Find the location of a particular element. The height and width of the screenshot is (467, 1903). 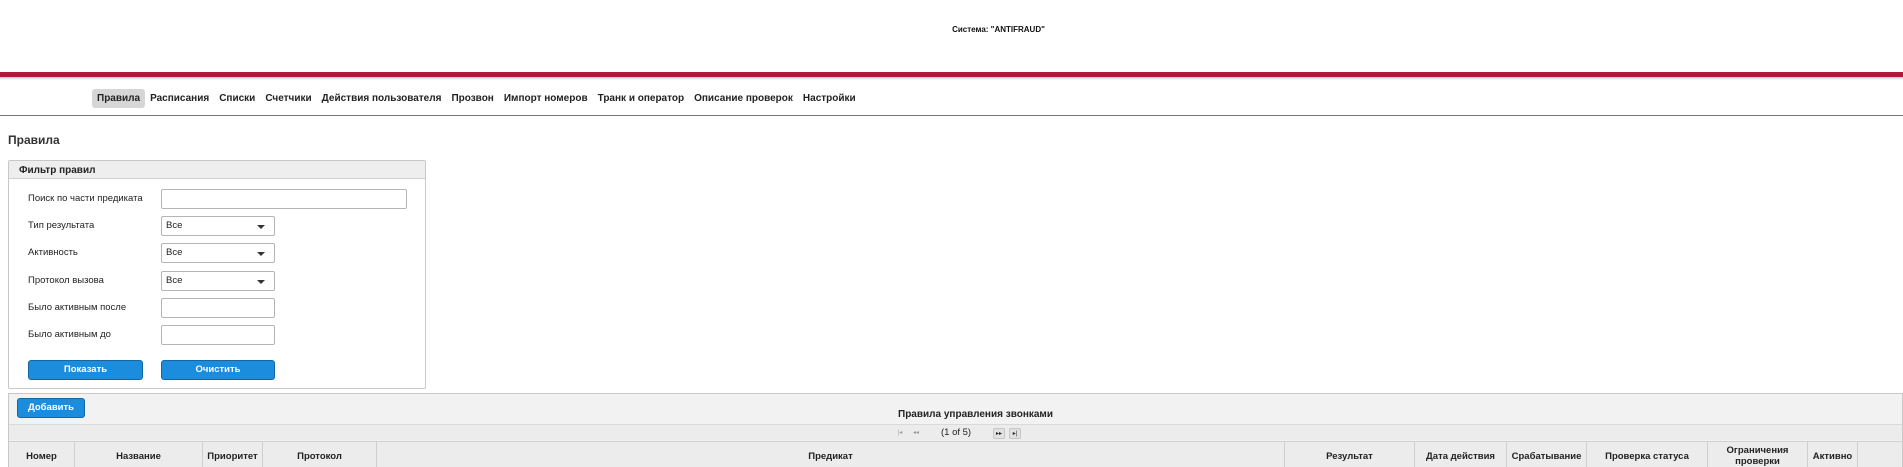

show-button: Показать is located at coordinates (85, 370).